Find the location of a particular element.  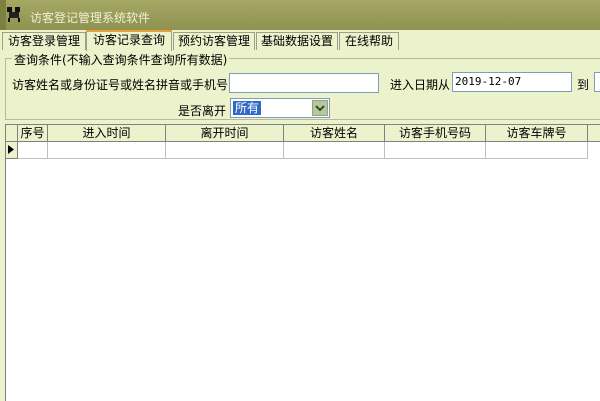

date-from-input: 2019-12-07 is located at coordinates (512, 82).